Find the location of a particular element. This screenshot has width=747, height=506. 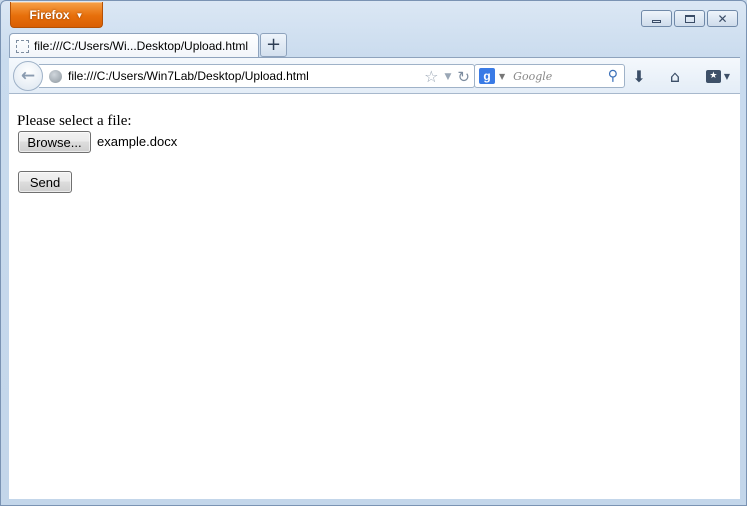

search-placeholder: Google is located at coordinates (533, 76).